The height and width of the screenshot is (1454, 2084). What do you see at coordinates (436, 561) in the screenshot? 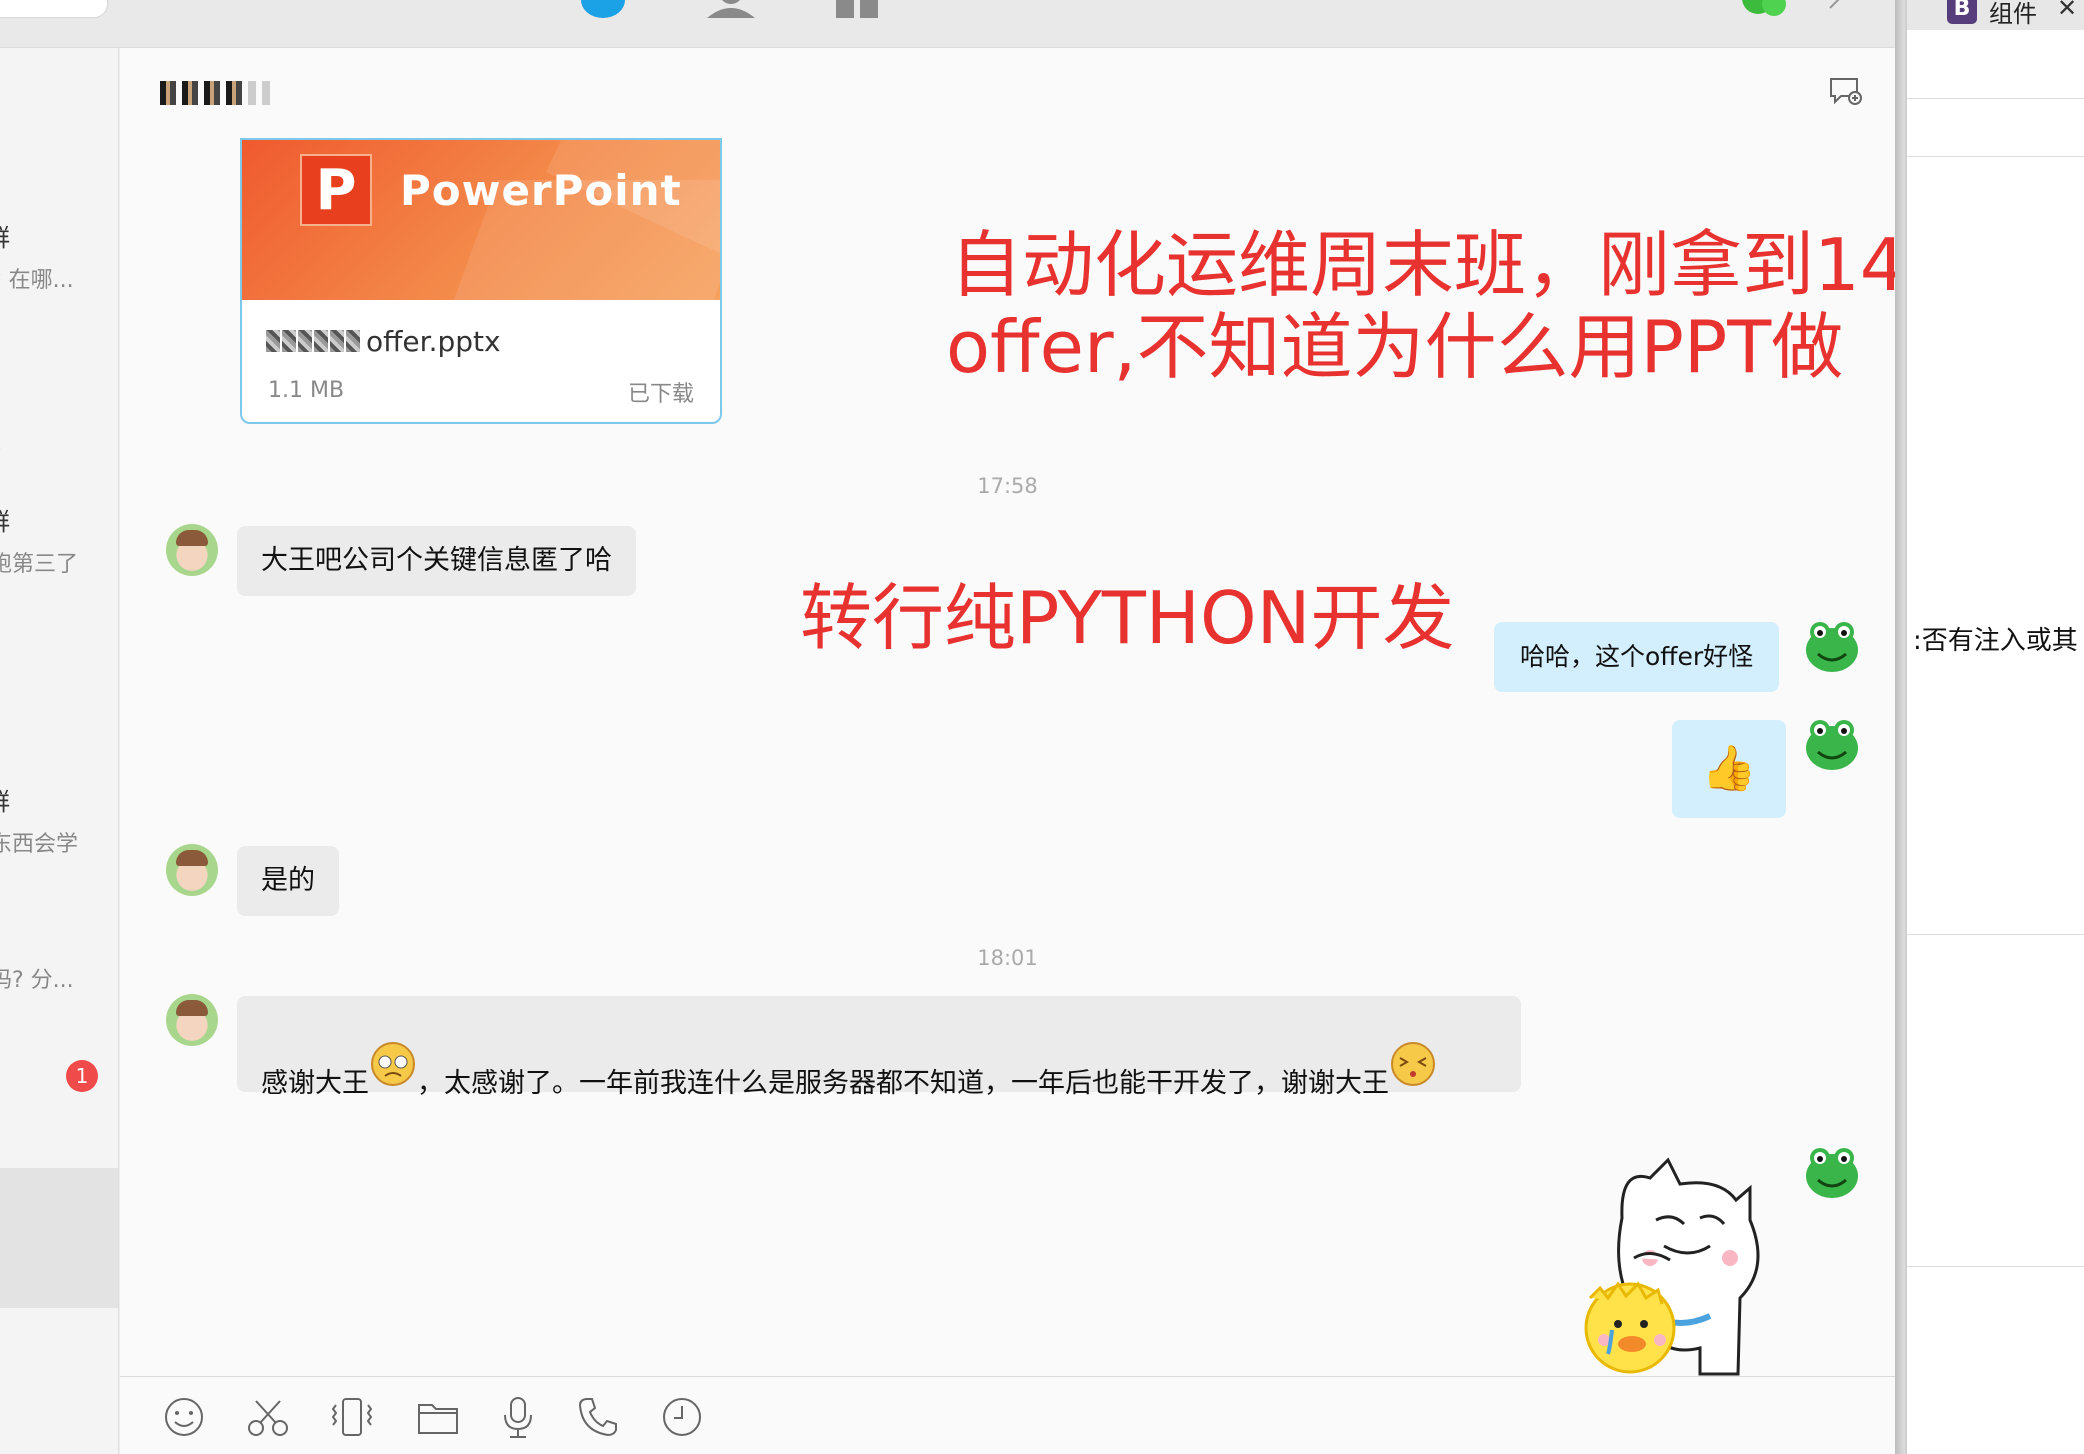
I see `incoming-message: 大王吧公司个关键信息匿了哈` at bounding box center [436, 561].